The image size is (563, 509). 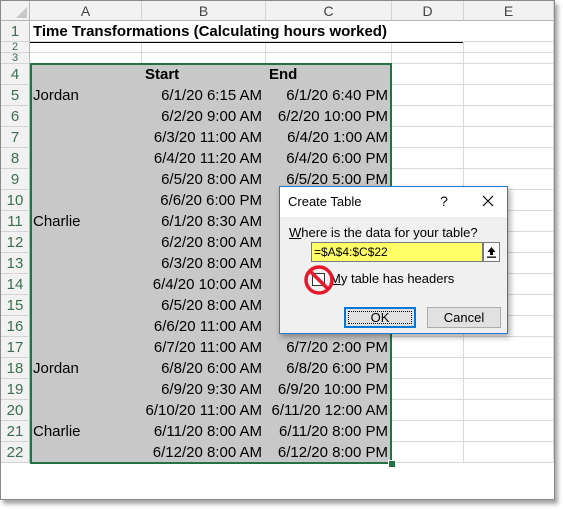 What do you see at coordinates (204, 410) in the screenshot?
I see `cell-b: 6/10/20 11:00 AM` at bounding box center [204, 410].